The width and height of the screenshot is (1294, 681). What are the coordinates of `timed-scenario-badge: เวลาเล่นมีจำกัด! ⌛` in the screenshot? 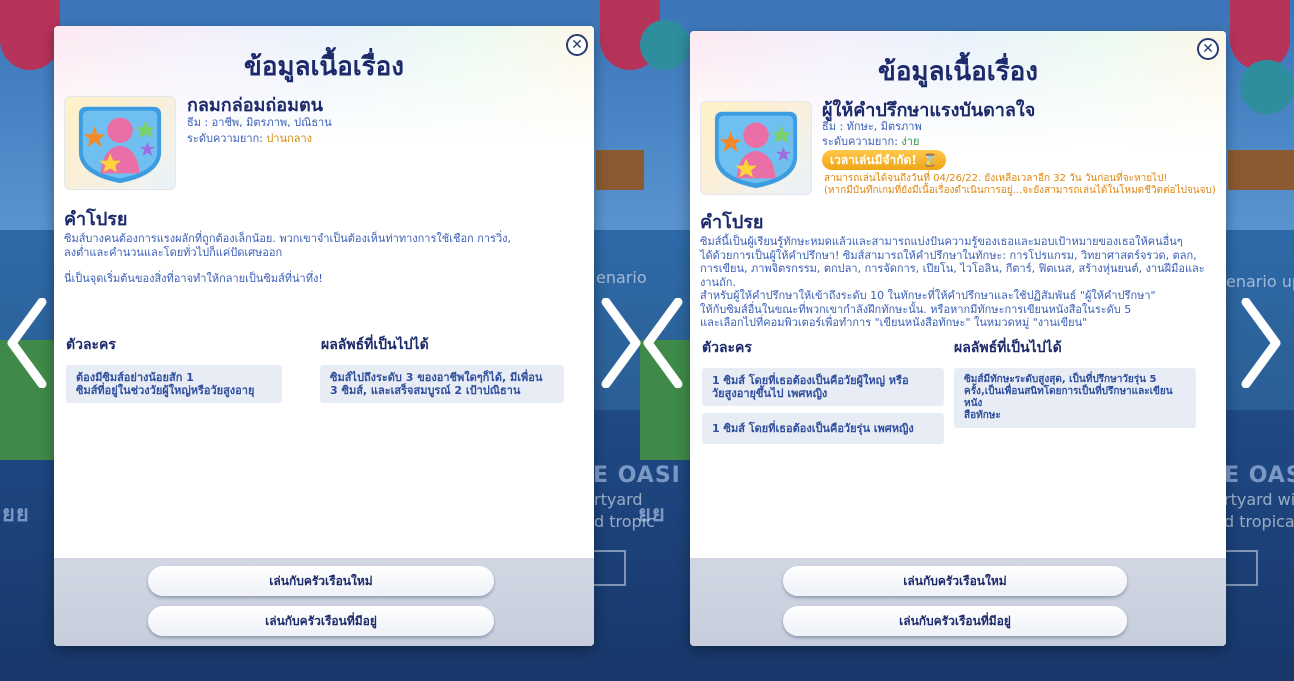 It's located at (884, 160).